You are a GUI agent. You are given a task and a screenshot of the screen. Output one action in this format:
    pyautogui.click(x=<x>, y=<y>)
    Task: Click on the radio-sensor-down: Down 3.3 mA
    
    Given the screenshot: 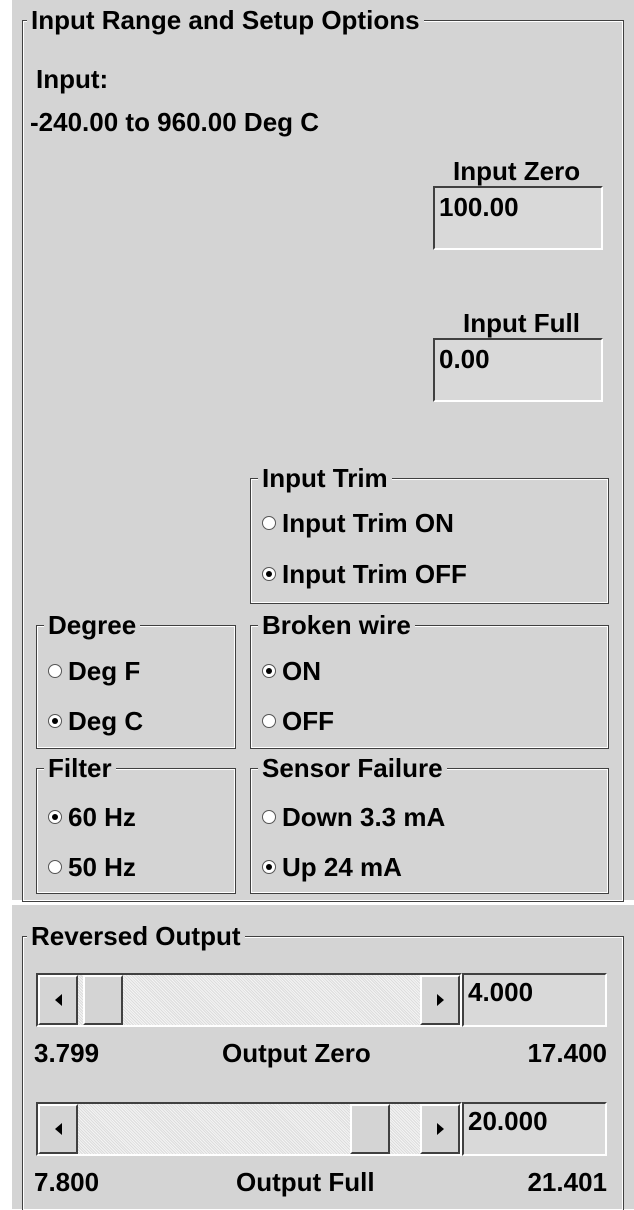 What is the action you would take?
    pyautogui.click(x=353, y=817)
    